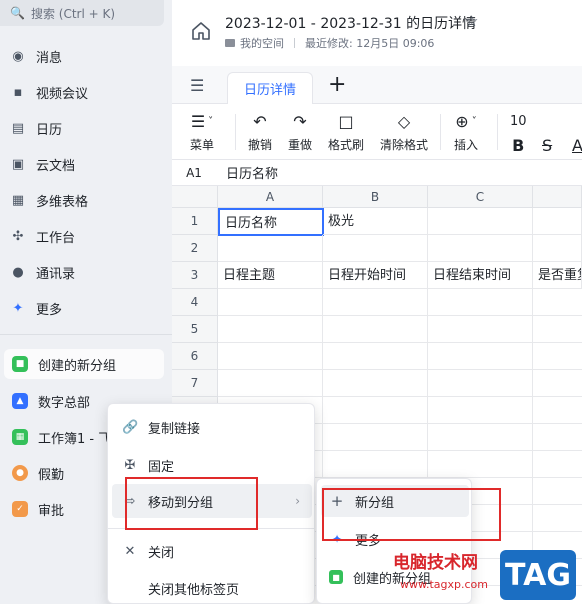 Image resolution: width=582 pixels, height=604 pixels. I want to click on cell-b3: 日程开始时间, so click(375, 275).